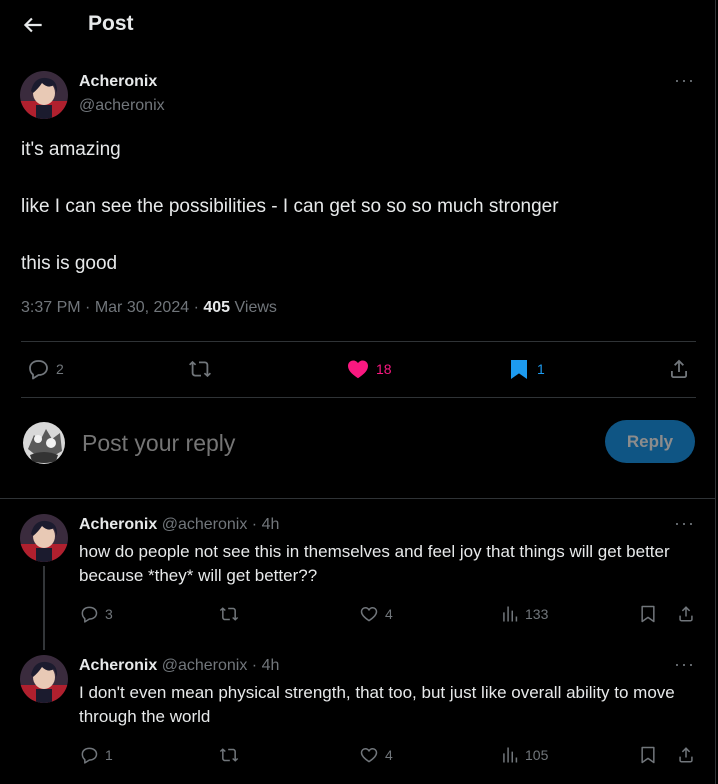 The width and height of the screenshot is (718, 784). What do you see at coordinates (44, 443) in the screenshot?
I see `current-user-avatar` at bounding box center [44, 443].